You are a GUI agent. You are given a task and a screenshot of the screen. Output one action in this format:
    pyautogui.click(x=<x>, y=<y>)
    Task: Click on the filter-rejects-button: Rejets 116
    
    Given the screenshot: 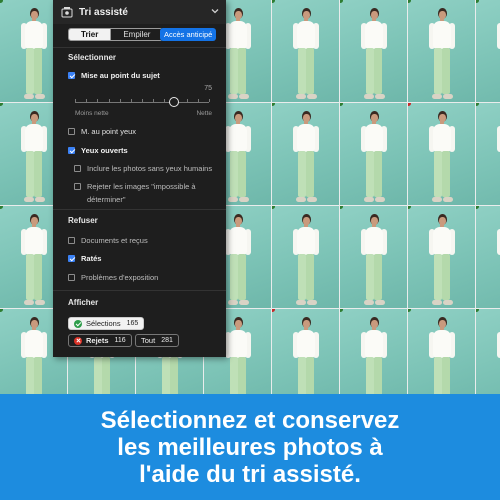 What is the action you would take?
    pyautogui.click(x=100, y=340)
    